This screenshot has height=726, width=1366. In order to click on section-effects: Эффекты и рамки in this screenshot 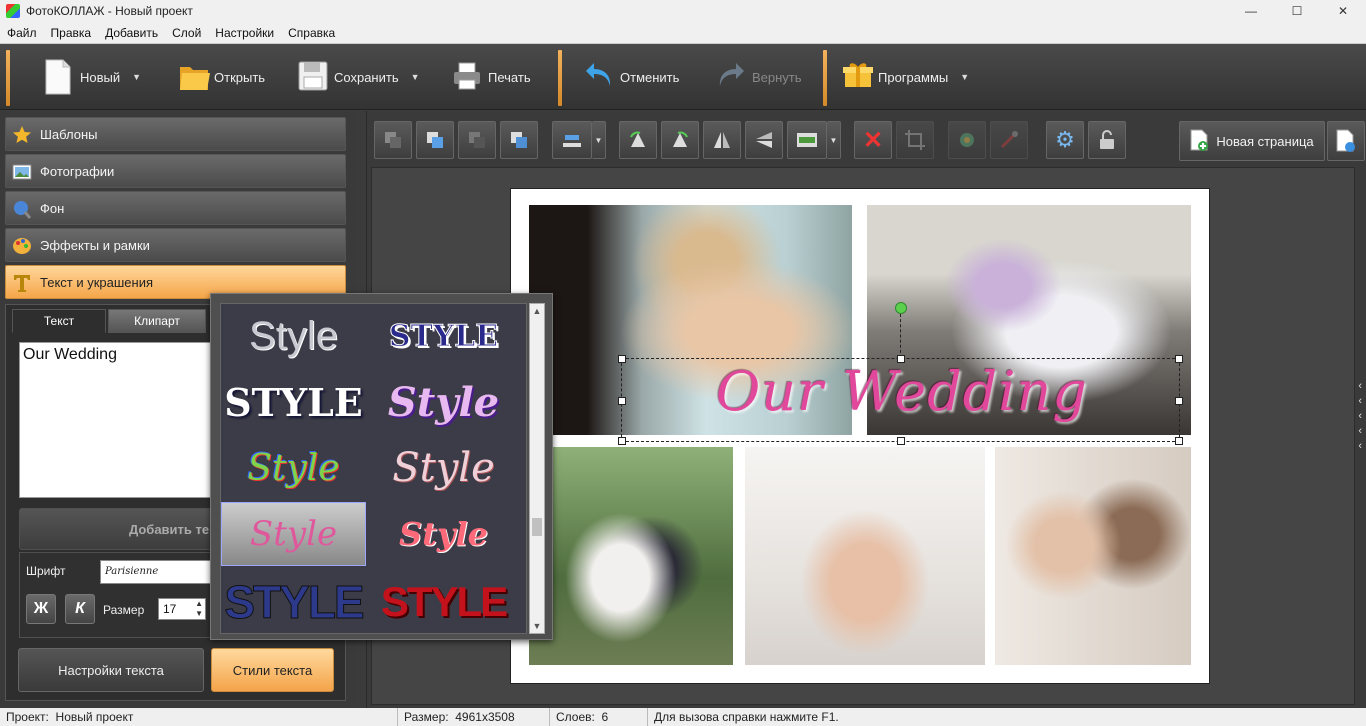, I will do `click(175, 245)`.